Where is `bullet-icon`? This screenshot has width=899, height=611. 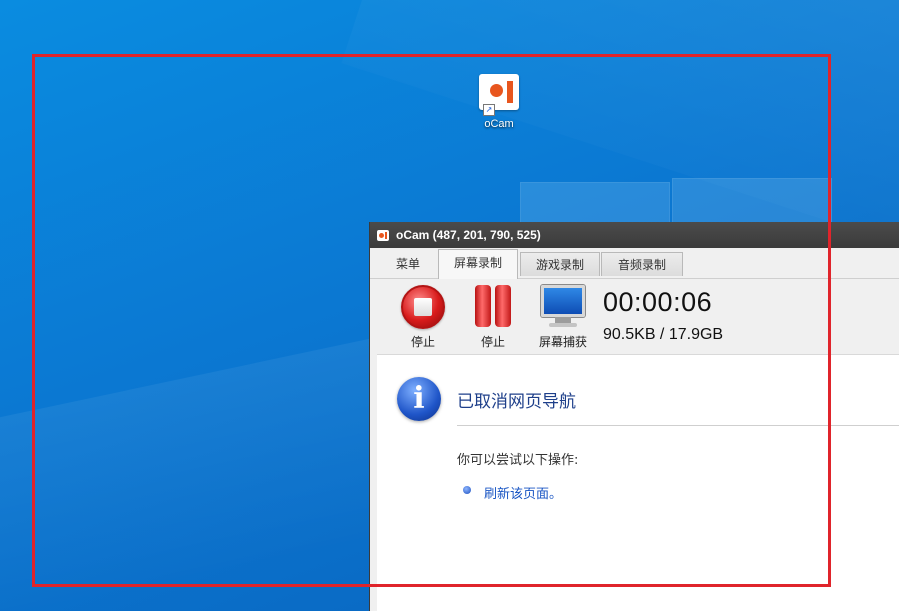
bullet-icon is located at coordinates (467, 490).